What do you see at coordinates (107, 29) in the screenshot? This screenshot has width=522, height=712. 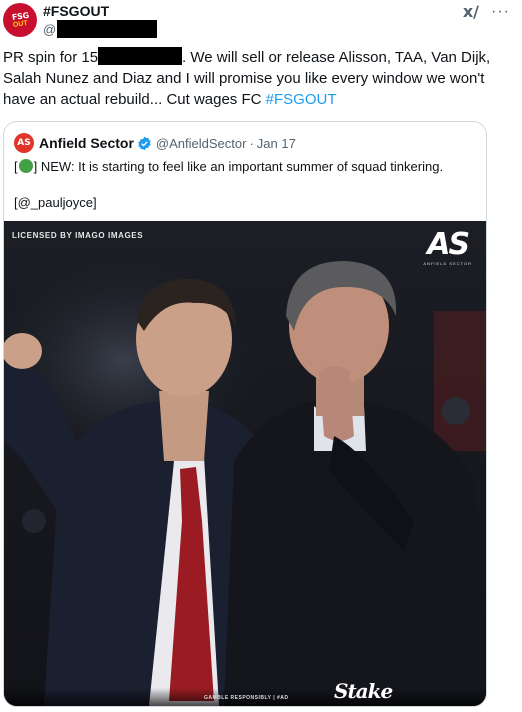 I see `redacted-handle` at bounding box center [107, 29].